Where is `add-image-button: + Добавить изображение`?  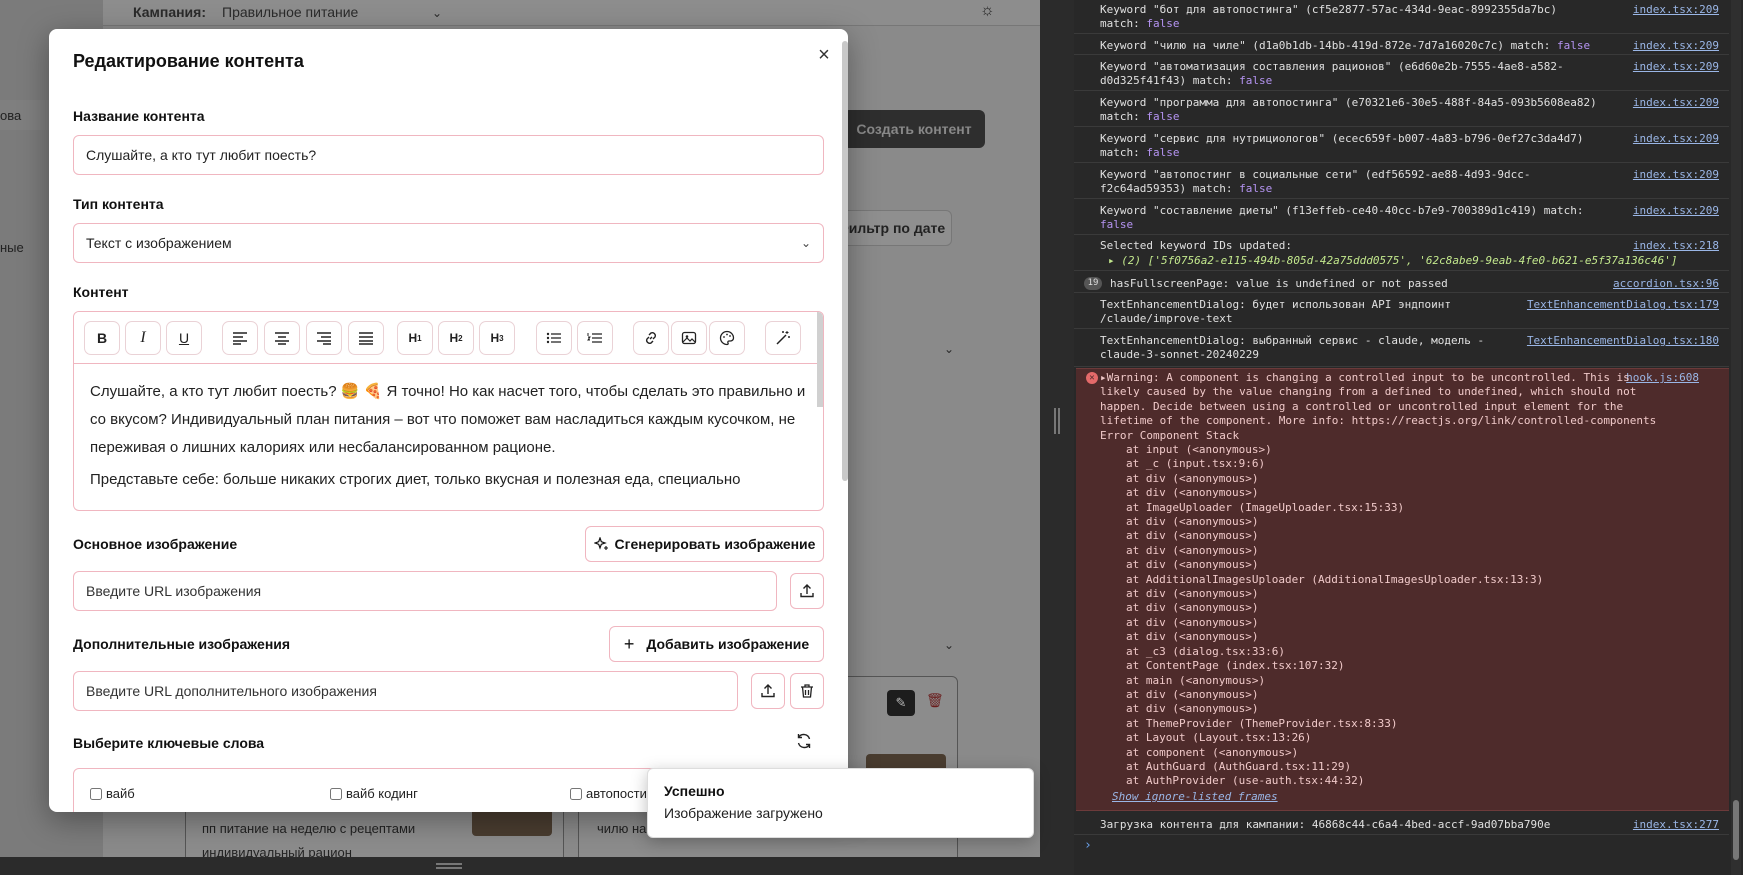 add-image-button: + Добавить изображение is located at coordinates (716, 644).